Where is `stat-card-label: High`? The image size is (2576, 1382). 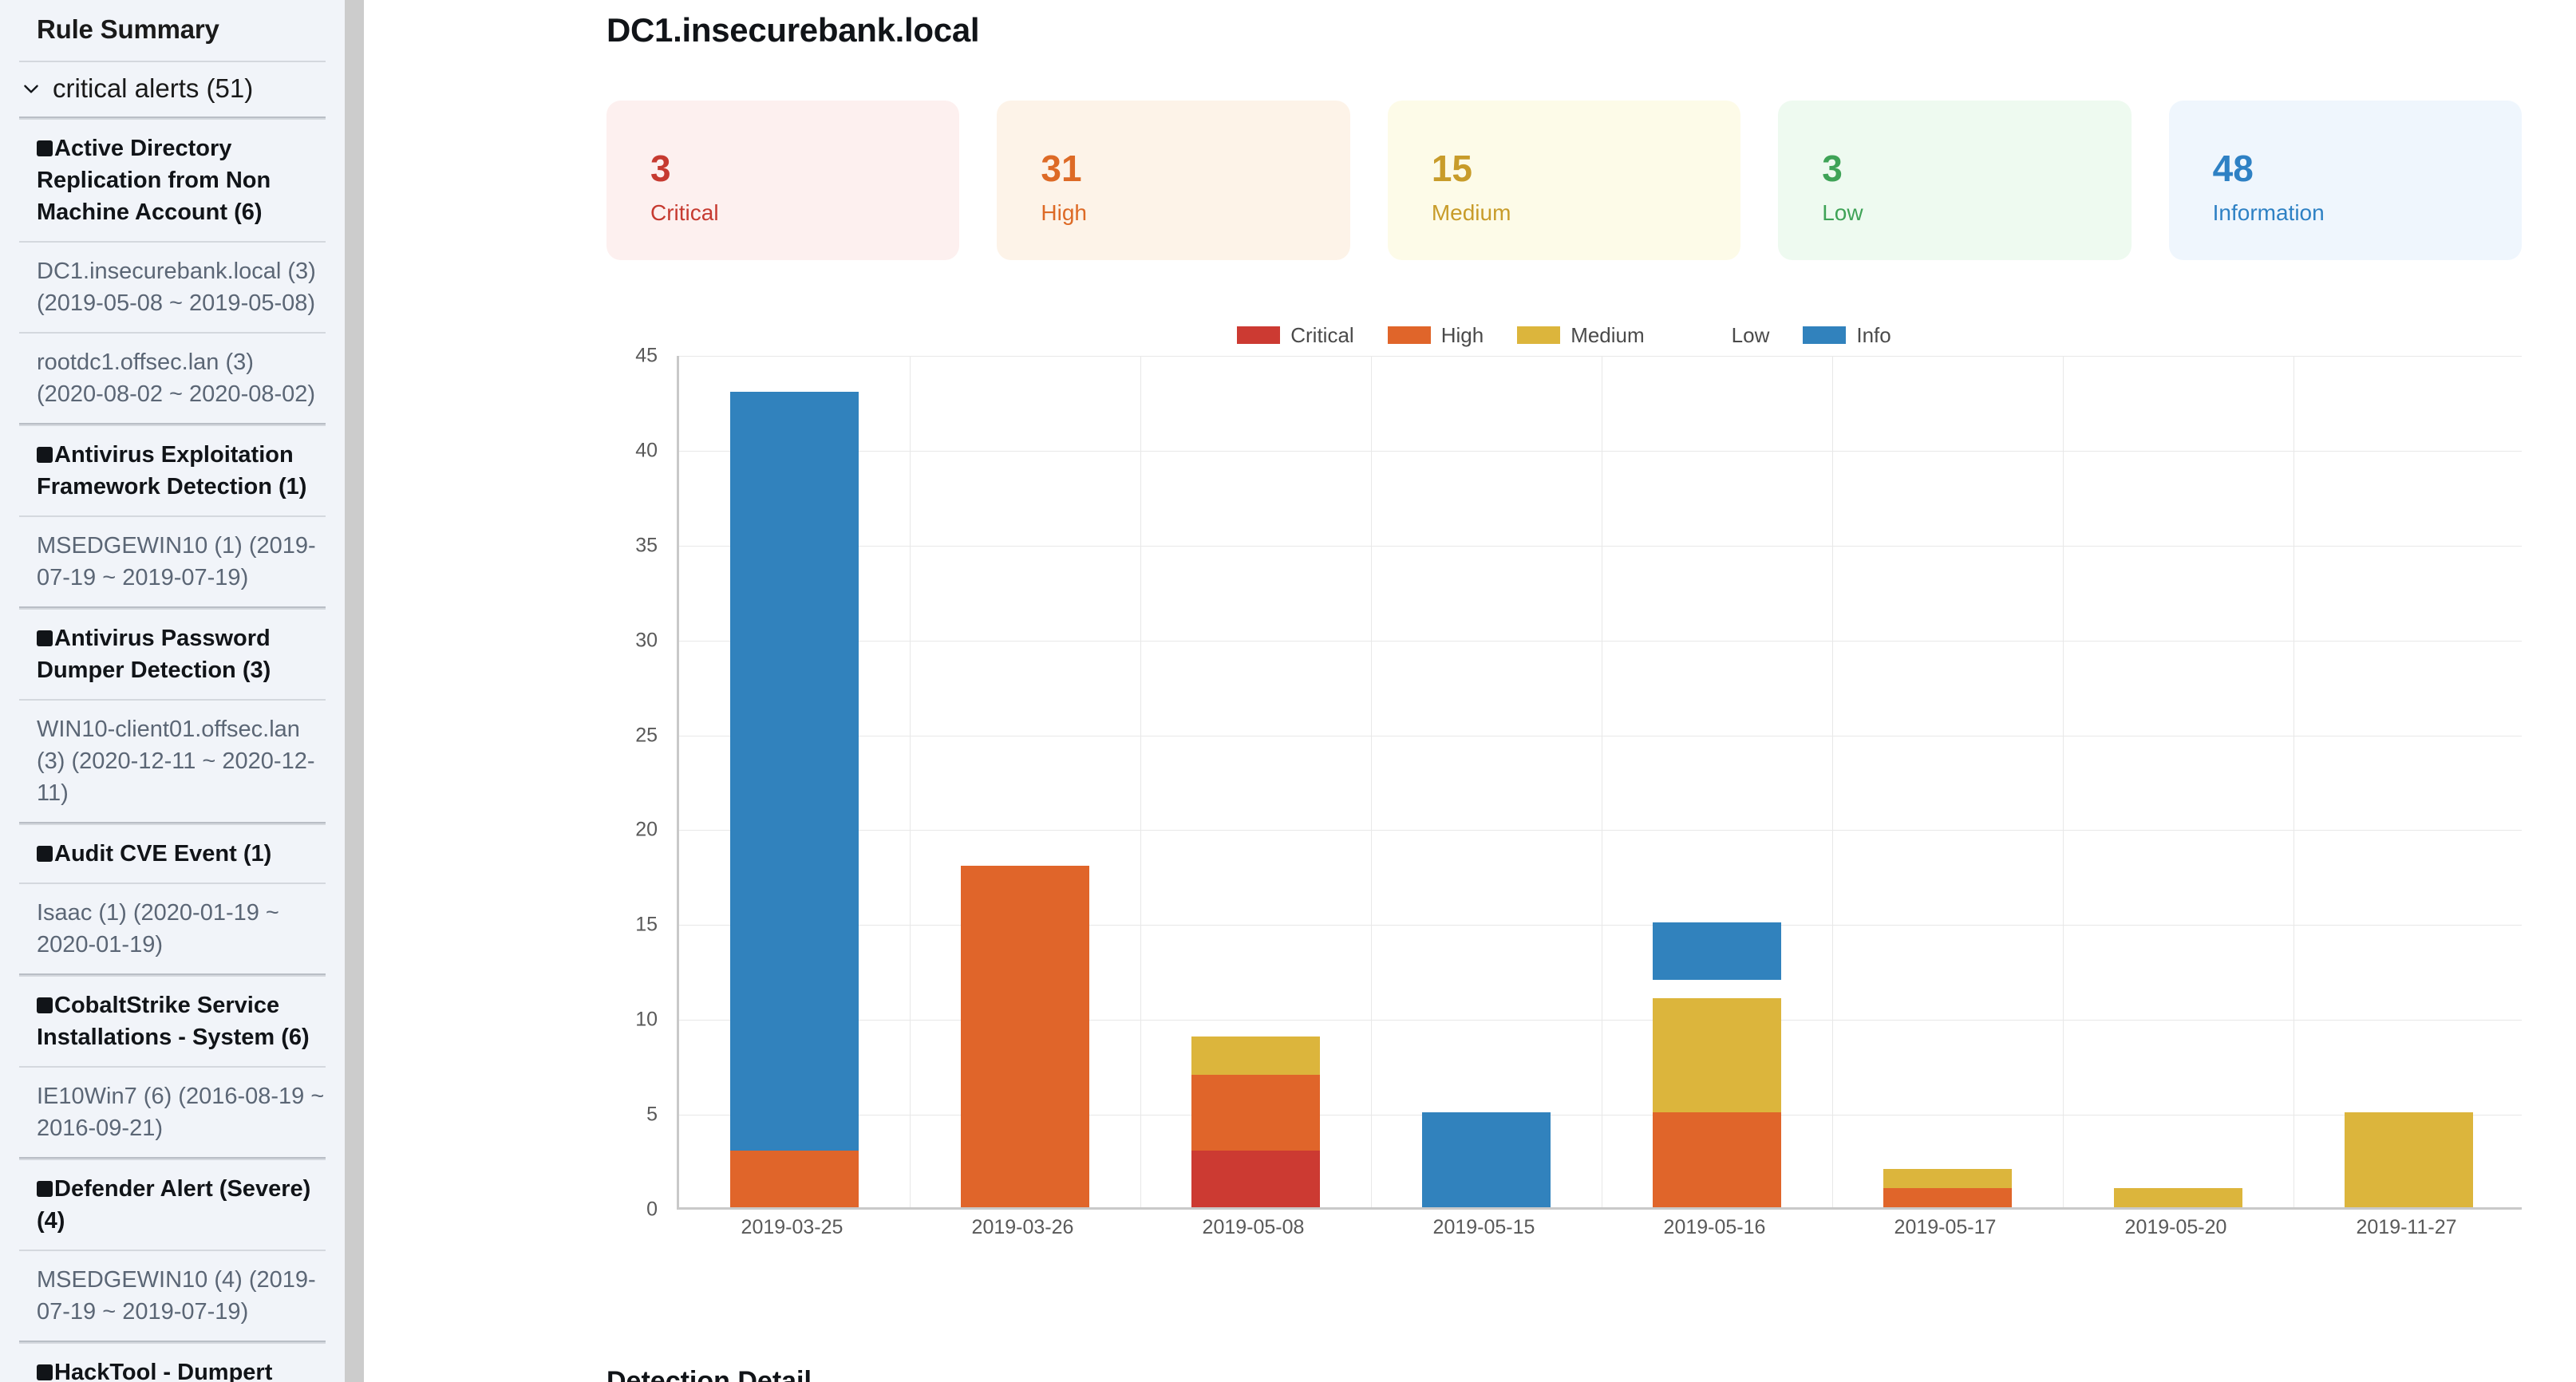
stat-card-label: High is located at coordinates (1064, 213).